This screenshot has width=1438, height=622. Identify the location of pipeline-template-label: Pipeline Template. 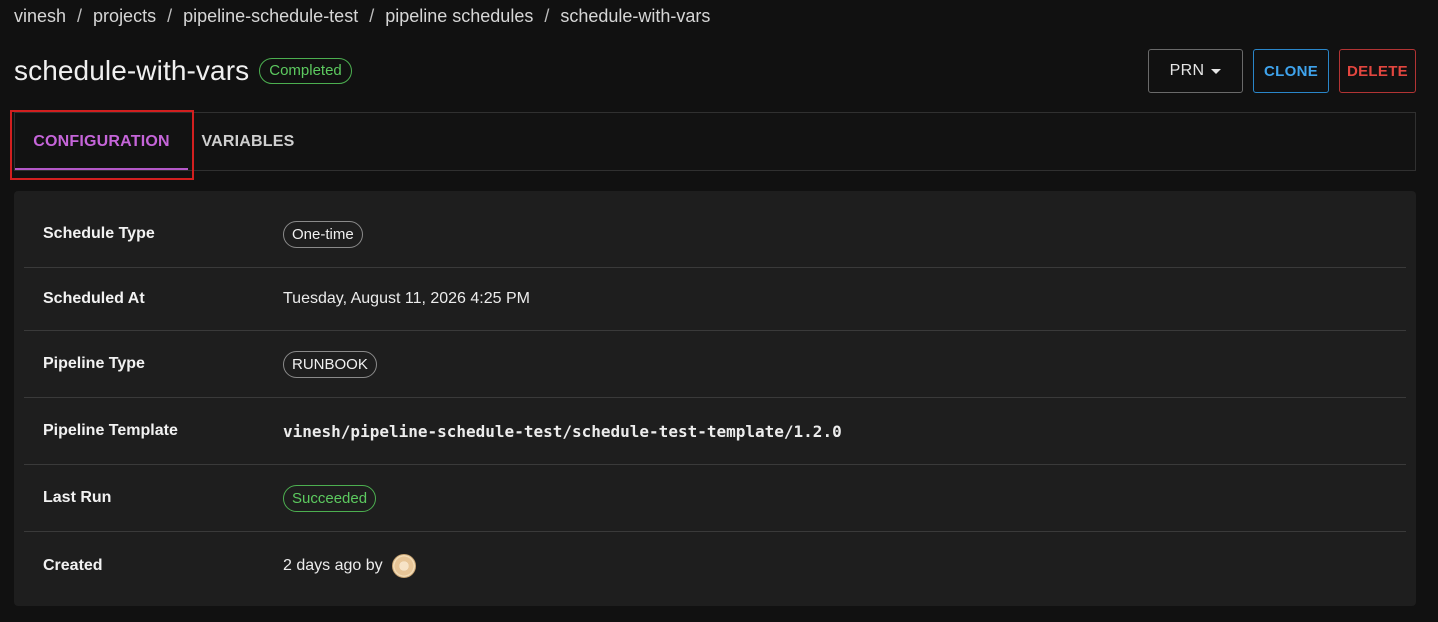
(110, 430).